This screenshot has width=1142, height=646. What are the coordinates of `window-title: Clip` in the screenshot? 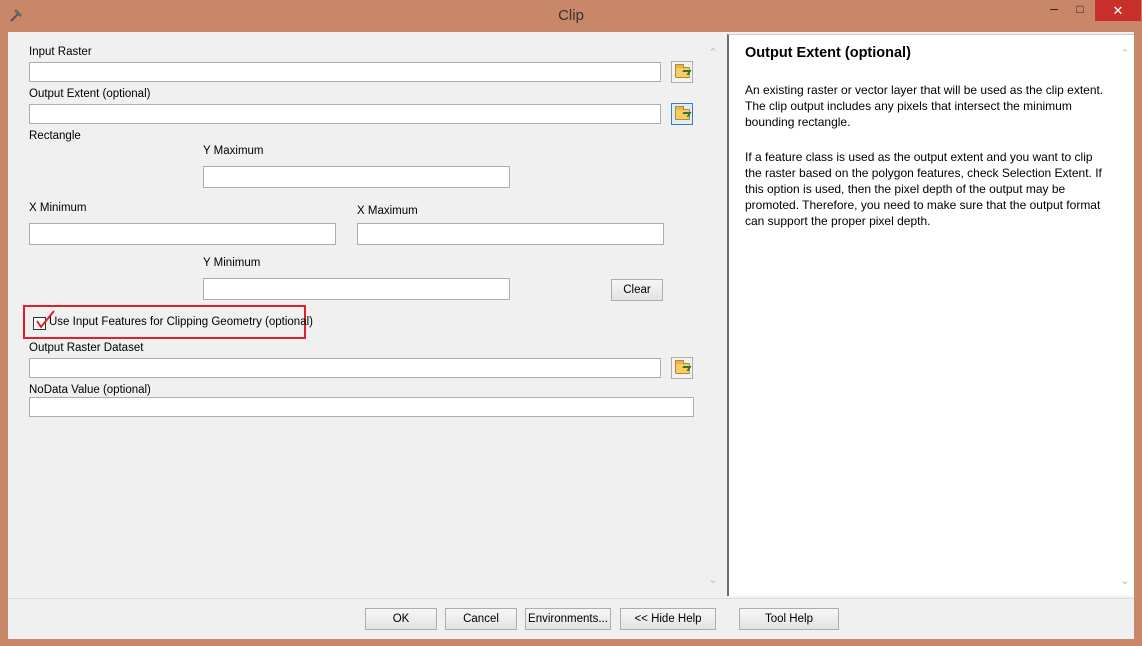 It's located at (571, 15).